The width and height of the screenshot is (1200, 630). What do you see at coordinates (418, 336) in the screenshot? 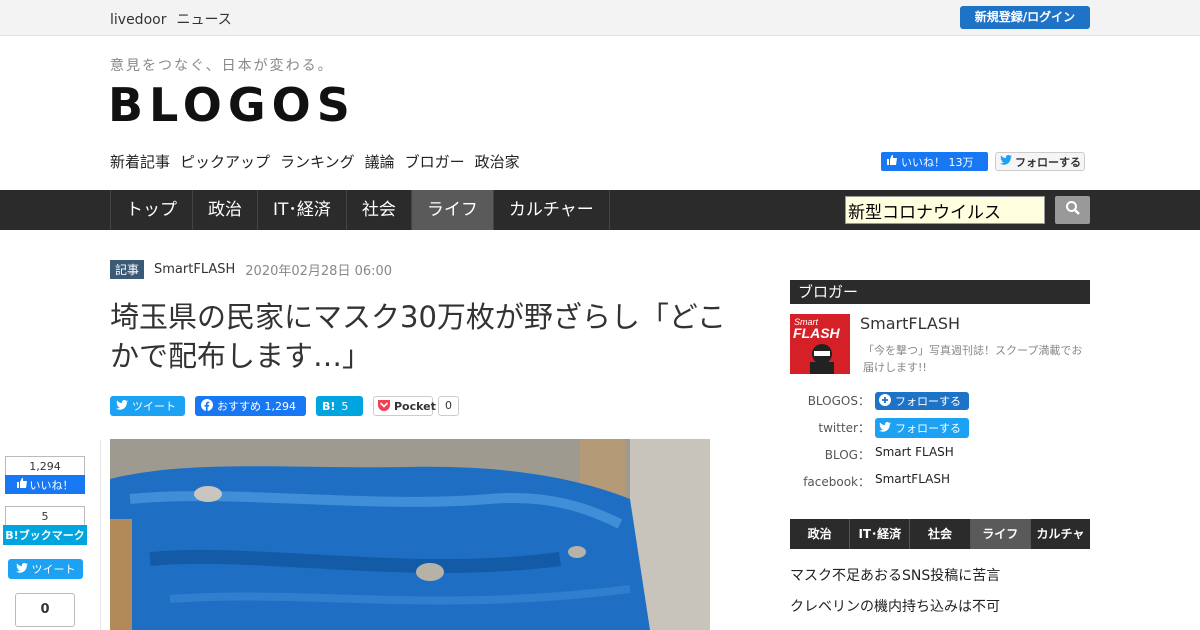
I see `article-title: 埼玉県の民家にマスク30万枚が野ざらし「どこかで配布します…」` at bounding box center [418, 336].